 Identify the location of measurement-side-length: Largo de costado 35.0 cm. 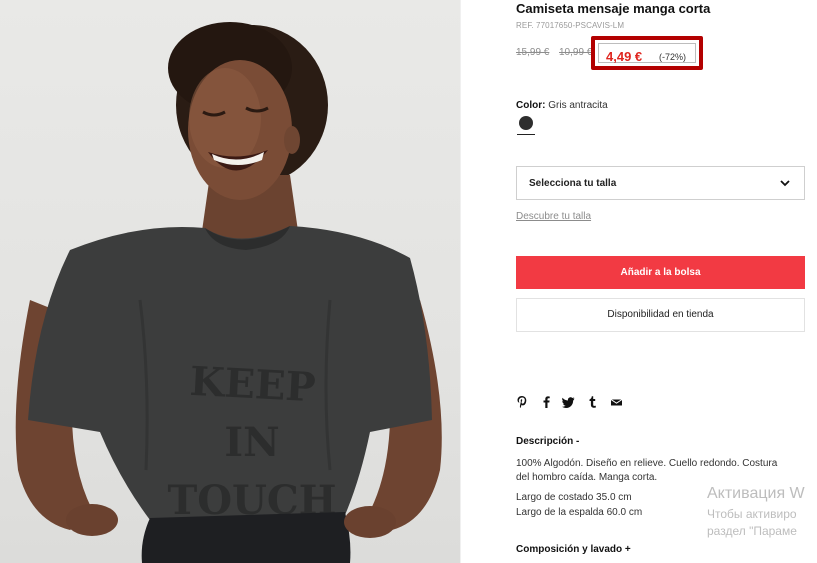
(574, 497).